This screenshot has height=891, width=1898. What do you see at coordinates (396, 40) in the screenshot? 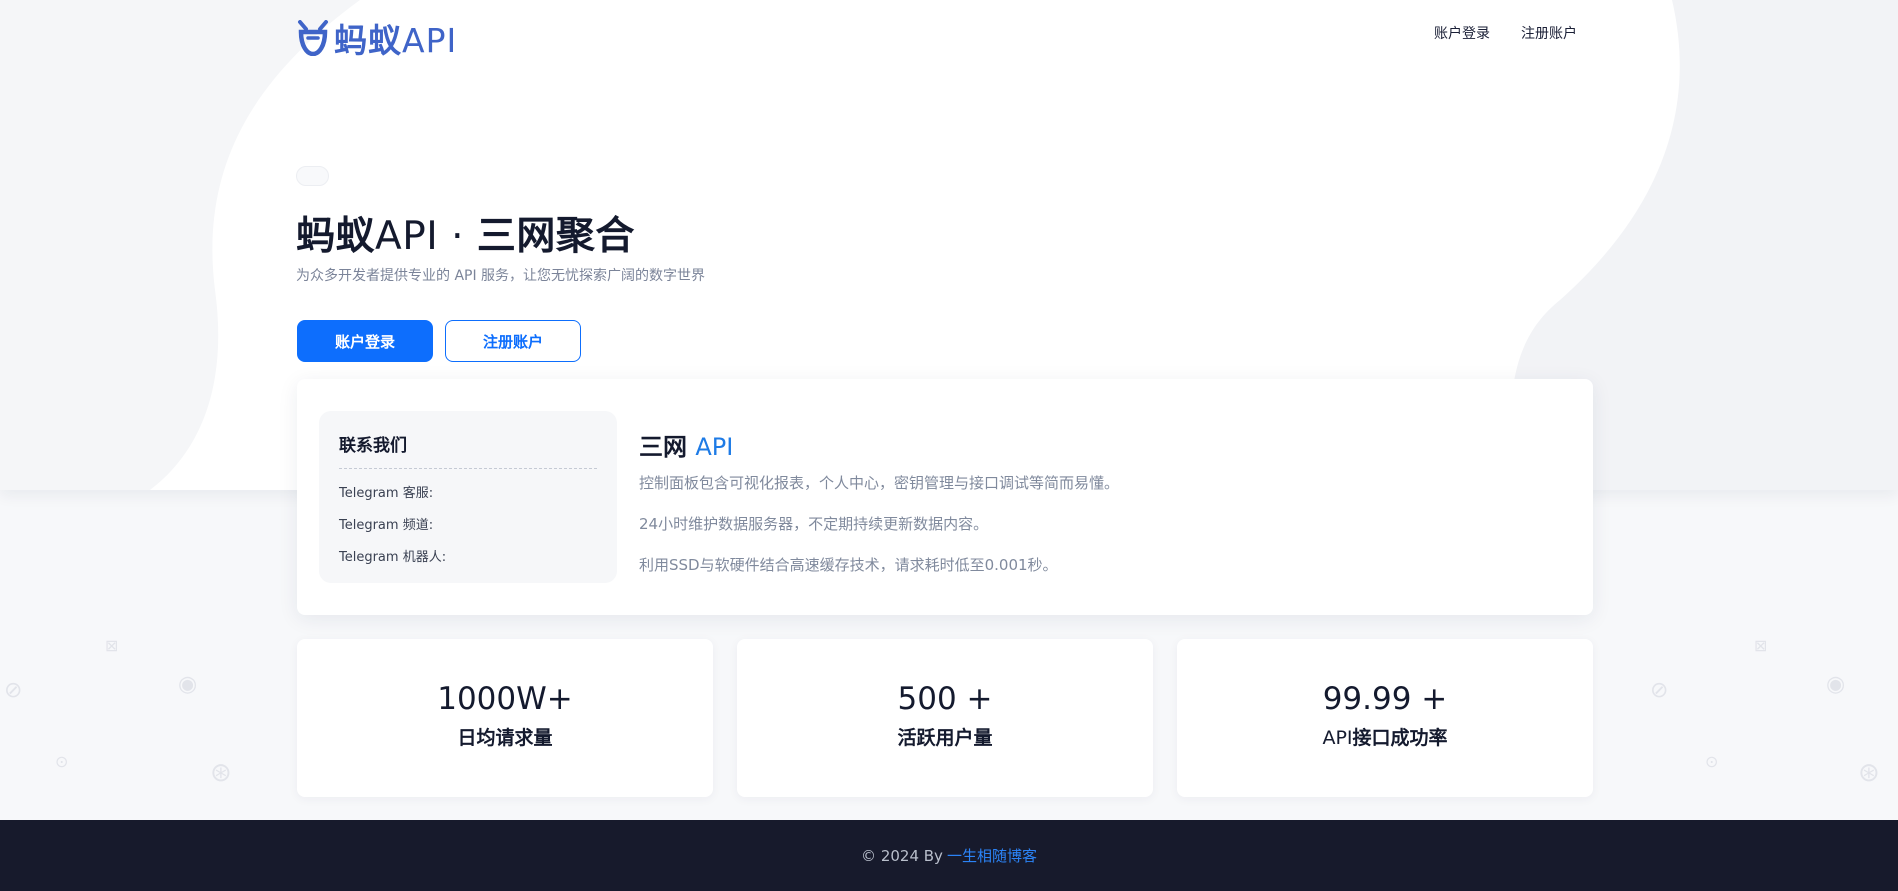
I see `logo-text: 蚂蚁API` at bounding box center [396, 40].